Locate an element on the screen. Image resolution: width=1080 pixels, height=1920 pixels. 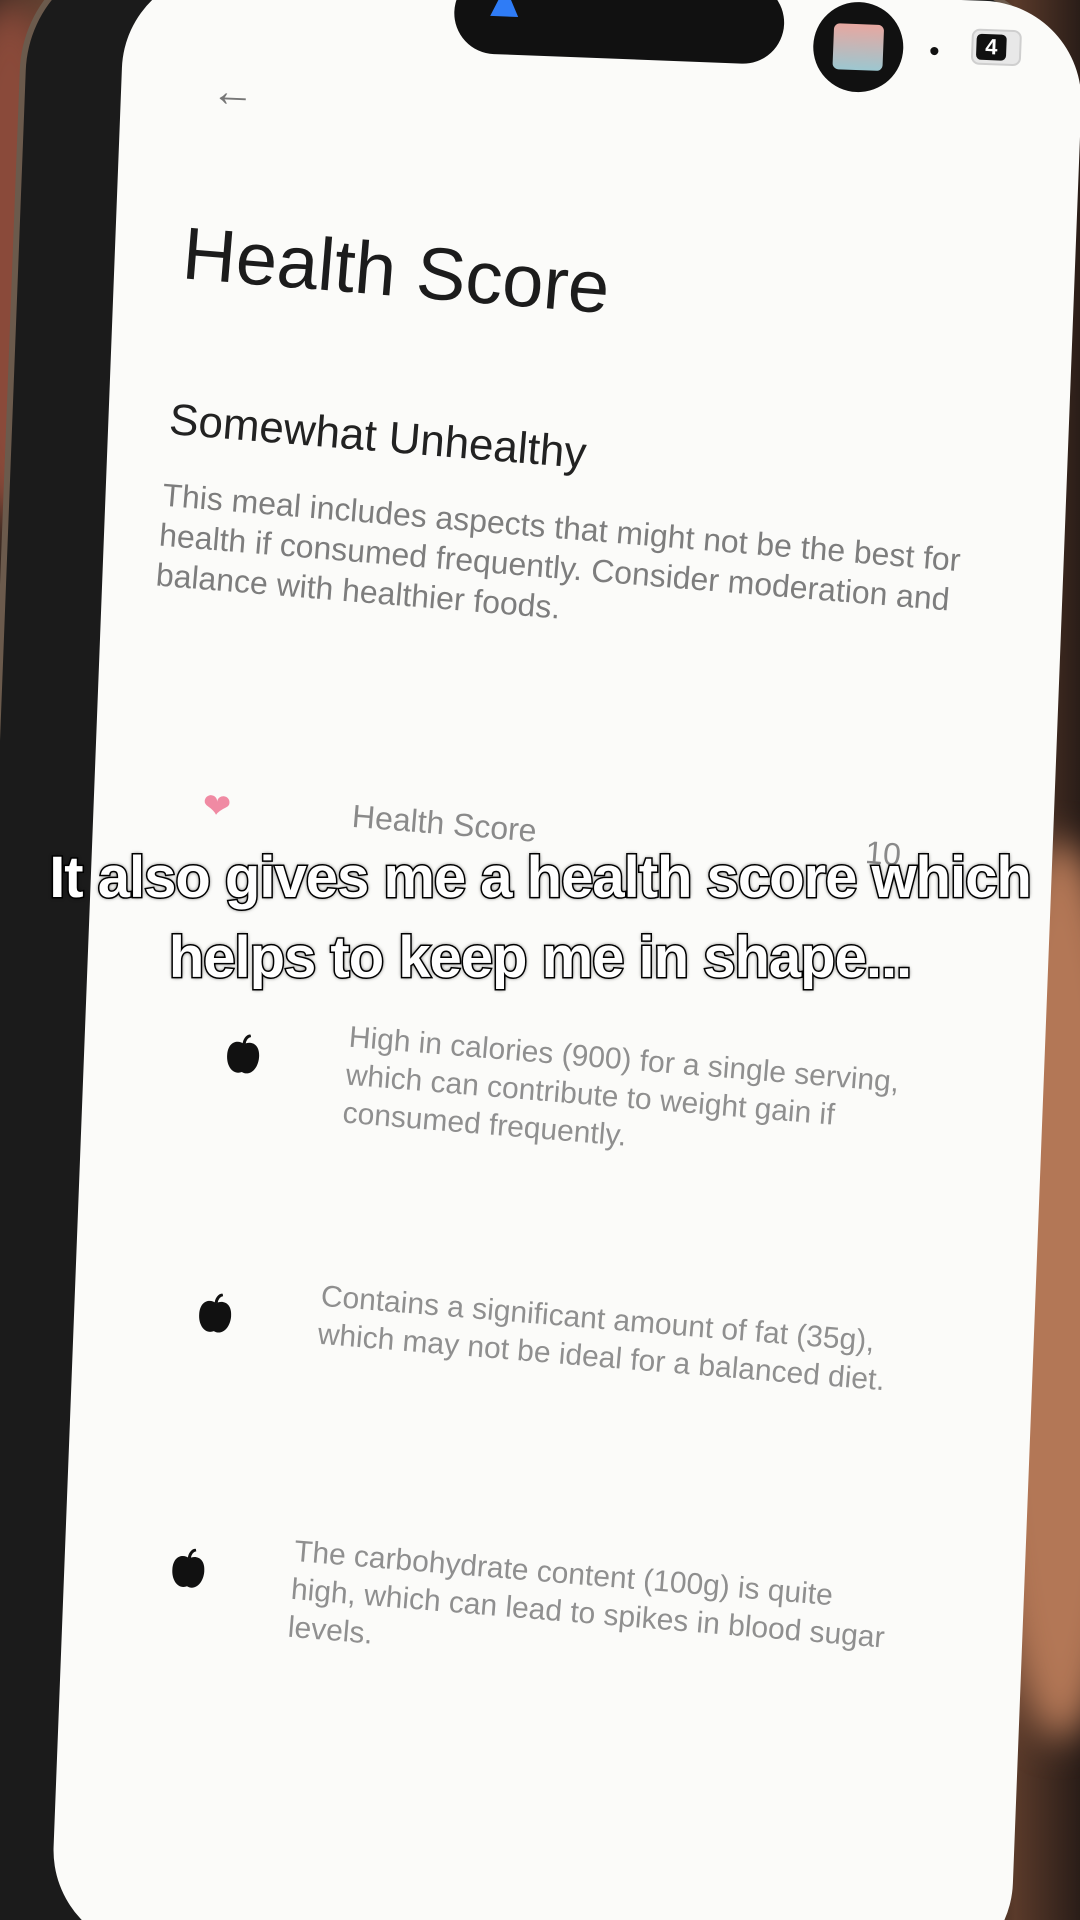
dynamic-island is located at coordinates (619, 33).